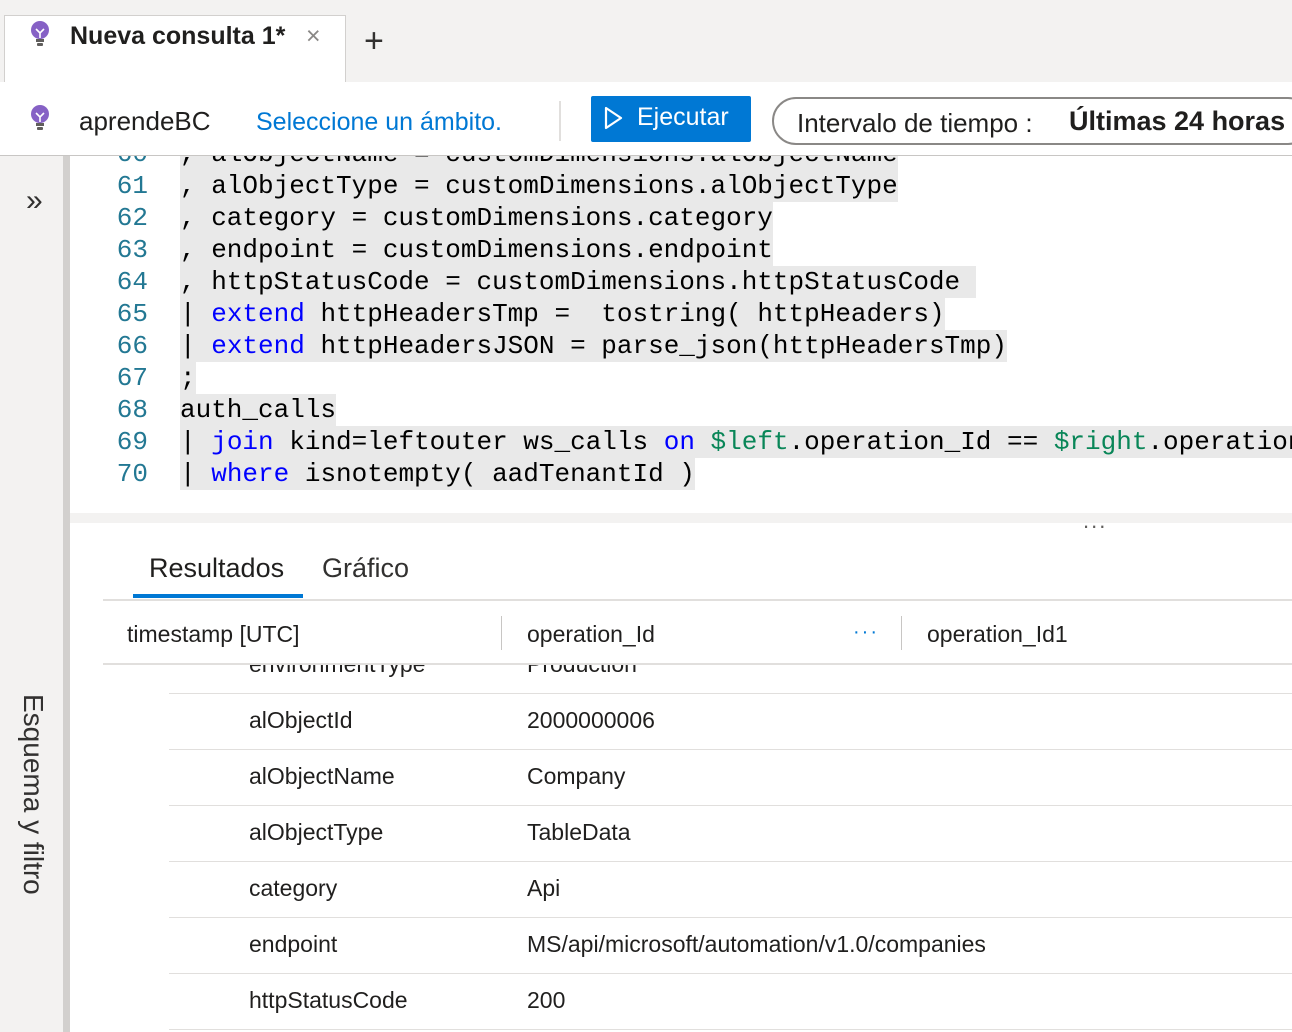  What do you see at coordinates (337, 671) in the screenshot?
I see `detail-key: environmentType` at bounding box center [337, 671].